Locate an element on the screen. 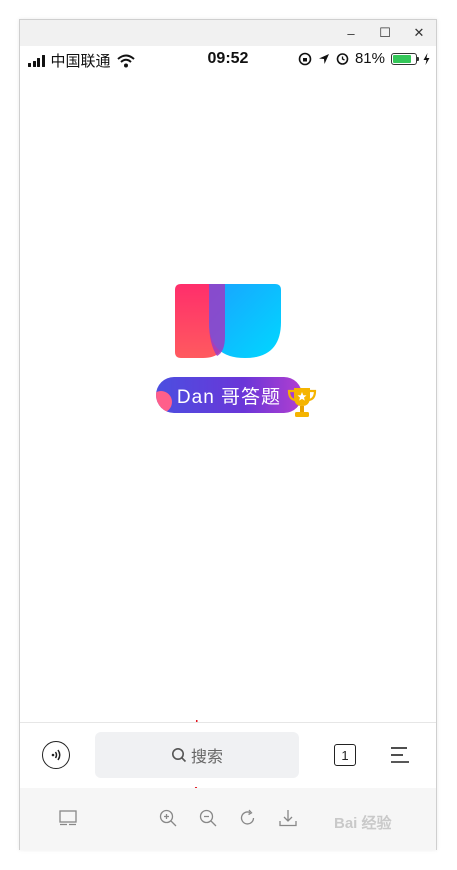 The image size is (457, 870). window-icon is located at coordinates (68, 818).